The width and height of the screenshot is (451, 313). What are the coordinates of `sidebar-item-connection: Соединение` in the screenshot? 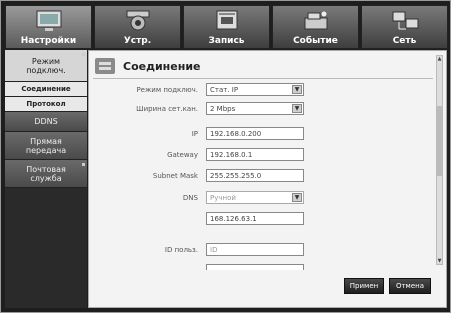 It's located at (46, 89).